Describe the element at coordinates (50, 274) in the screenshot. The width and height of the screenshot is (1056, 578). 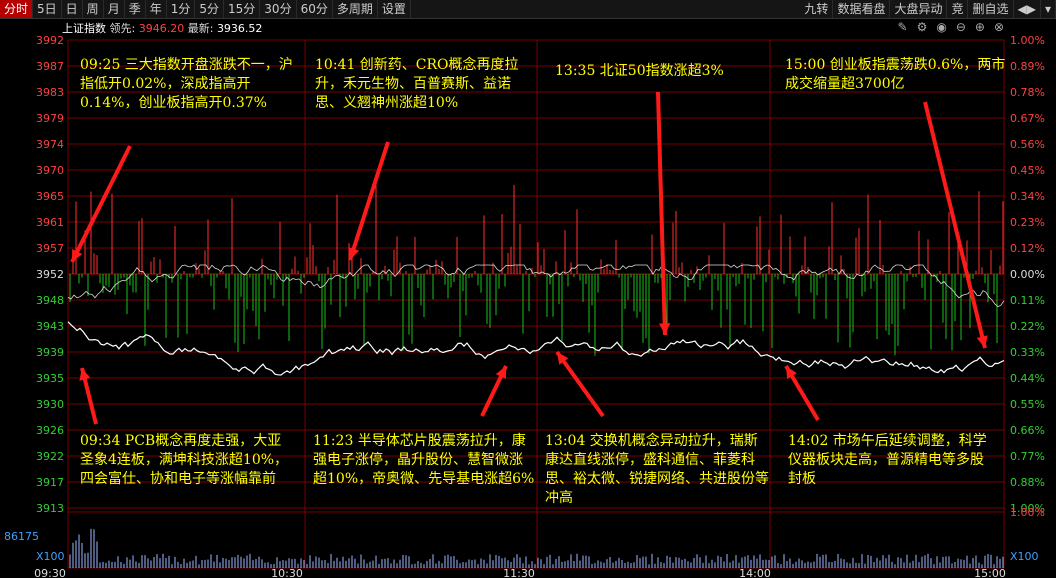
I see `price-tick: 3952` at that location.